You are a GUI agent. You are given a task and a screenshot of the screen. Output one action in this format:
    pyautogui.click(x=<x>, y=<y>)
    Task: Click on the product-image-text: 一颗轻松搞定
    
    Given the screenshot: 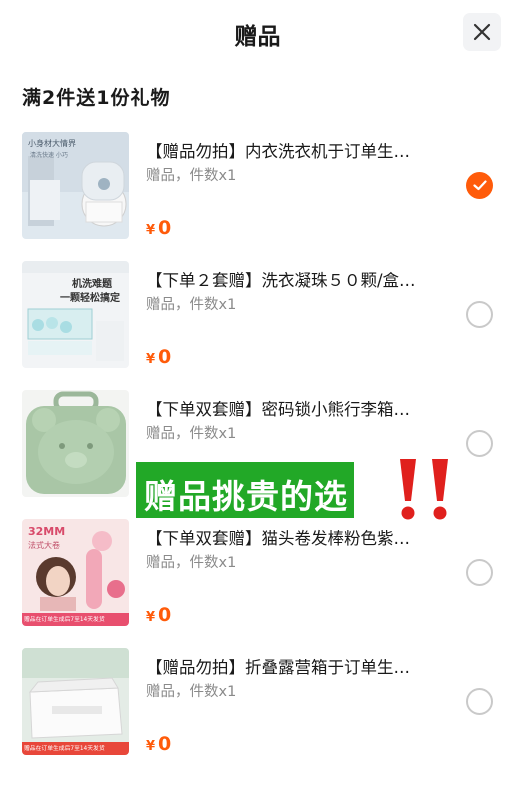 What is the action you would take?
    pyautogui.click(x=90, y=298)
    